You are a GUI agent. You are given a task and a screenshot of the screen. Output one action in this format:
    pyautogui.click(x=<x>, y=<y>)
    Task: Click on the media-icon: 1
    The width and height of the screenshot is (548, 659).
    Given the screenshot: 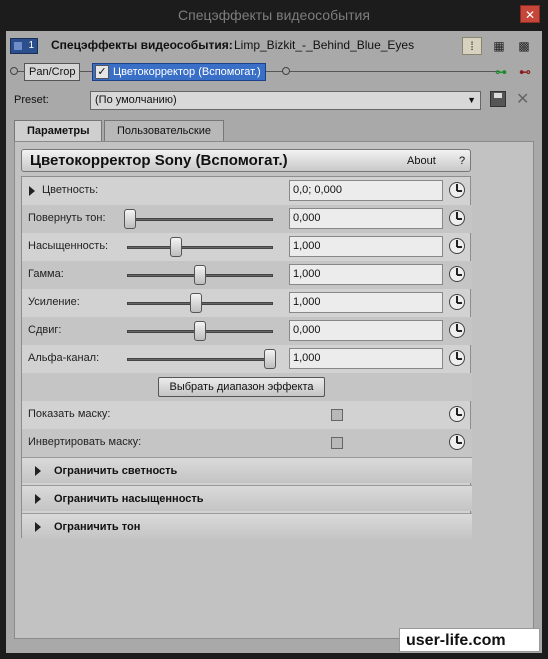 What is the action you would take?
    pyautogui.click(x=24, y=46)
    